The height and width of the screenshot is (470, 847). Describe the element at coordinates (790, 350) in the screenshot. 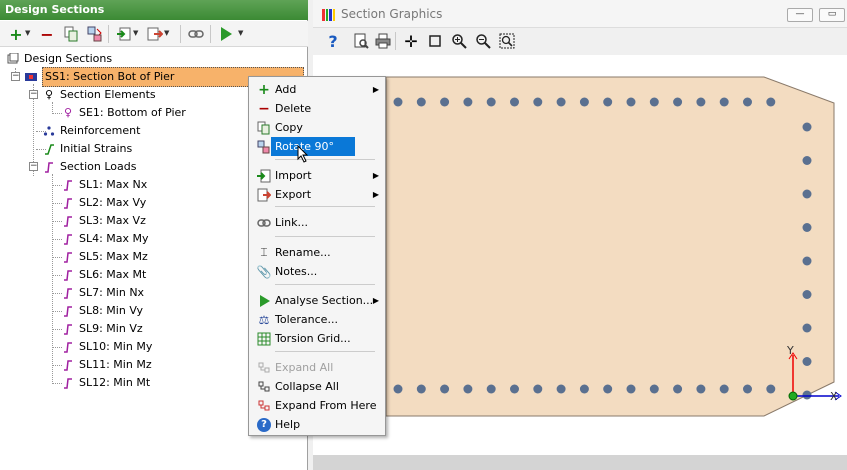

I see `axis-y-label: Y` at that location.